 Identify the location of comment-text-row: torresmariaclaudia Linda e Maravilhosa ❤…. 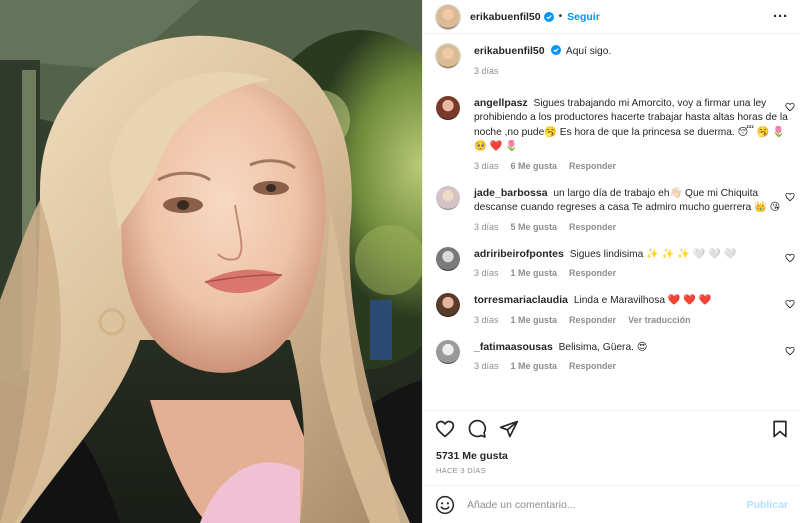
(631, 301).